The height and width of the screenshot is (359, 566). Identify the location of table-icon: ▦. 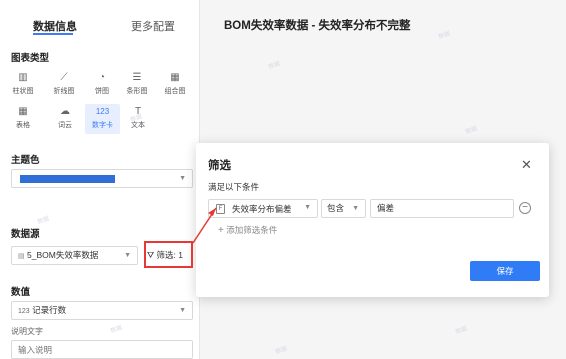
(23, 111).